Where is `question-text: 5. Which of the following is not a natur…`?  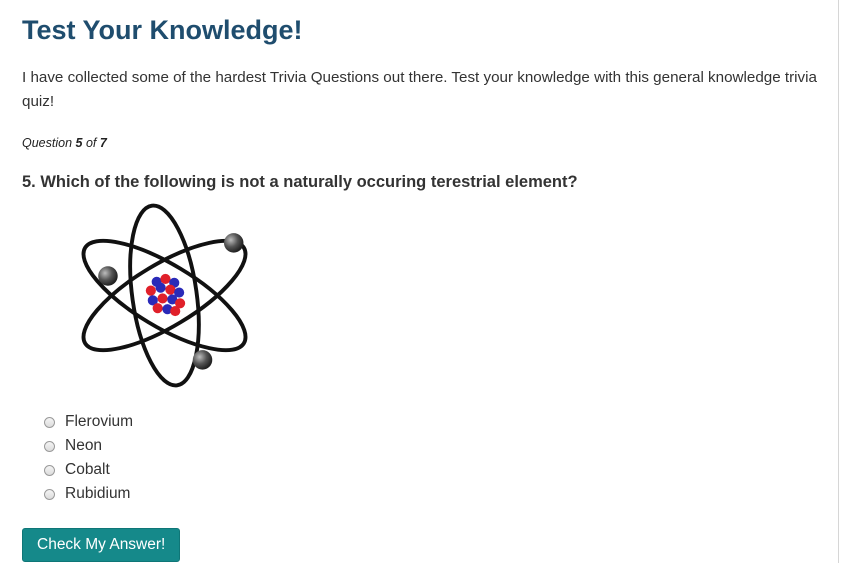
question-text: 5. Which of the following is not a natur… is located at coordinates (300, 182).